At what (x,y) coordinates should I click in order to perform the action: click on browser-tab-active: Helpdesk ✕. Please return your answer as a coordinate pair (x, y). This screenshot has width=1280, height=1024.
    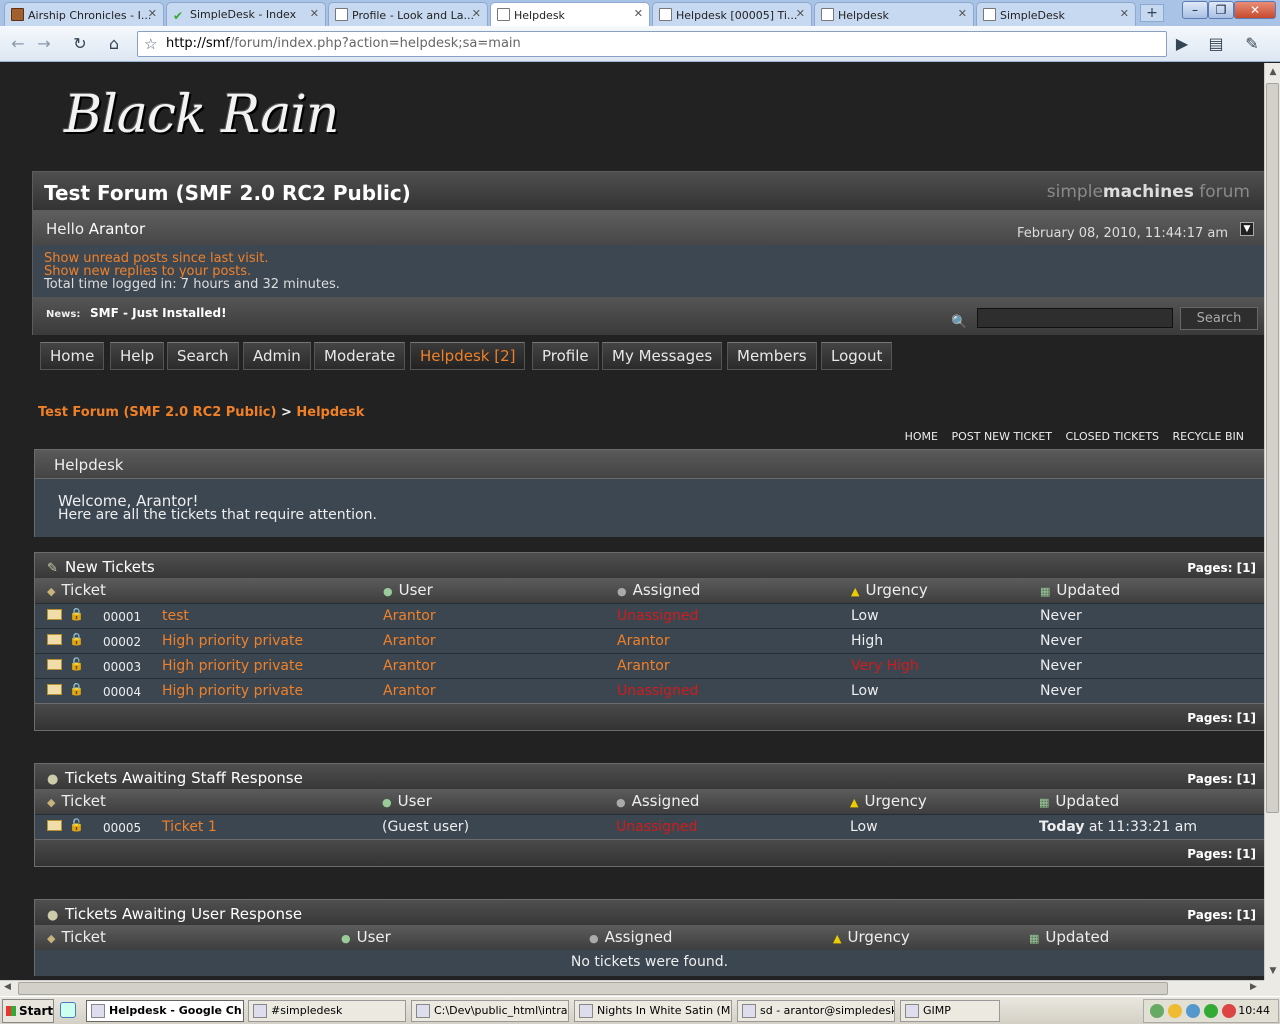
    Looking at the image, I should click on (570, 14).